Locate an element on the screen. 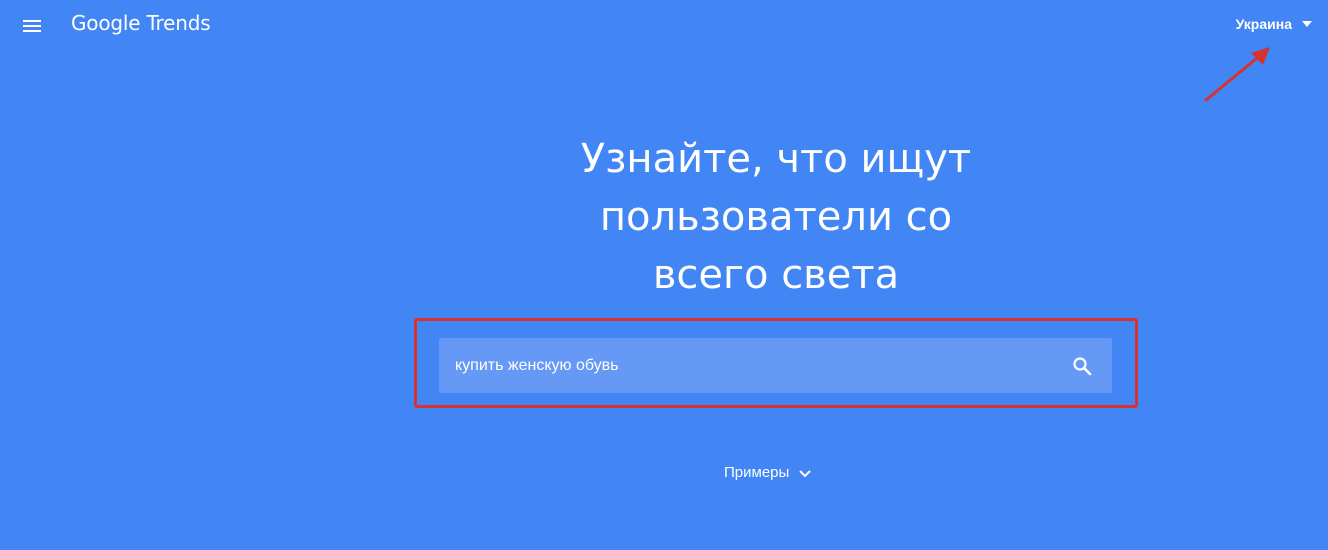 The height and width of the screenshot is (550, 1328). search-box is located at coordinates (775, 365).